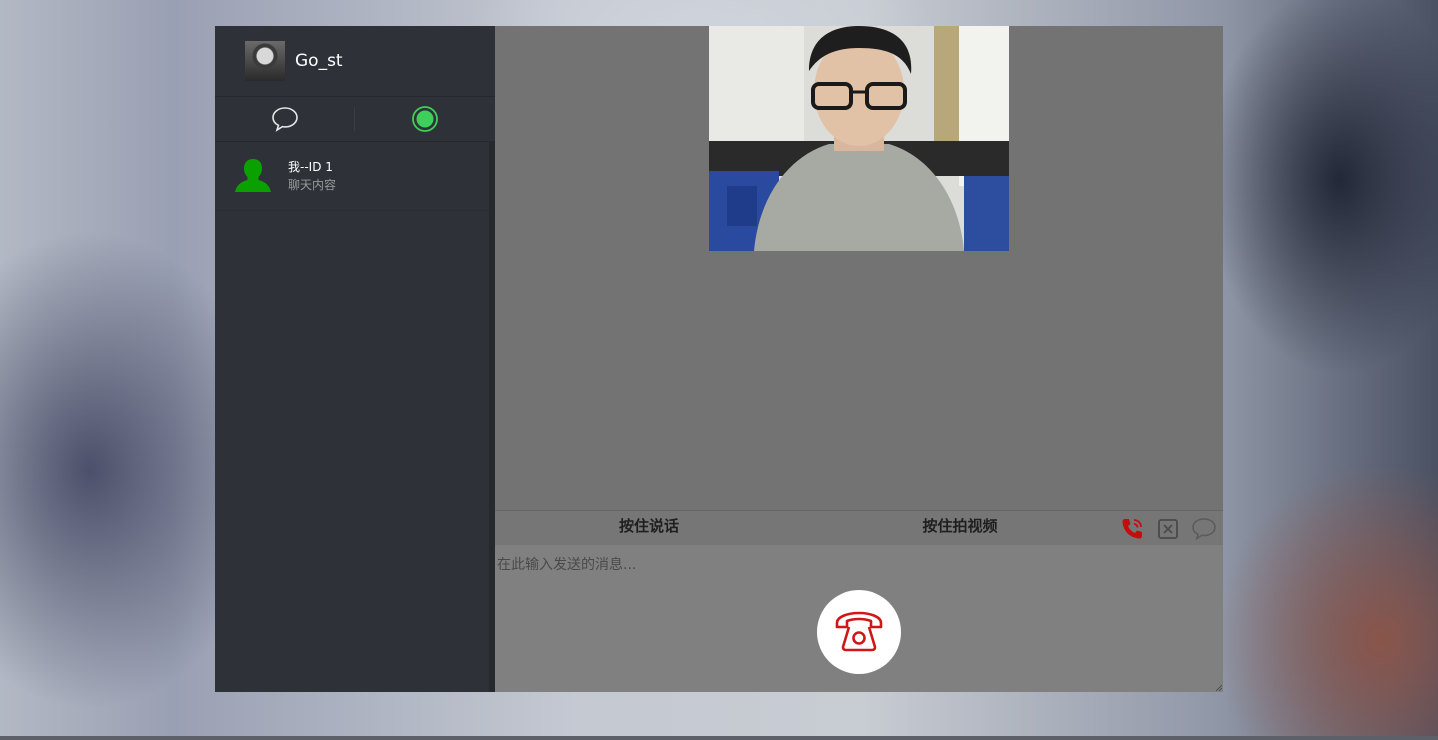 This screenshot has width=1438, height=740. What do you see at coordinates (253, 175) in the screenshot?
I see `user-silhouette-icon` at bounding box center [253, 175].